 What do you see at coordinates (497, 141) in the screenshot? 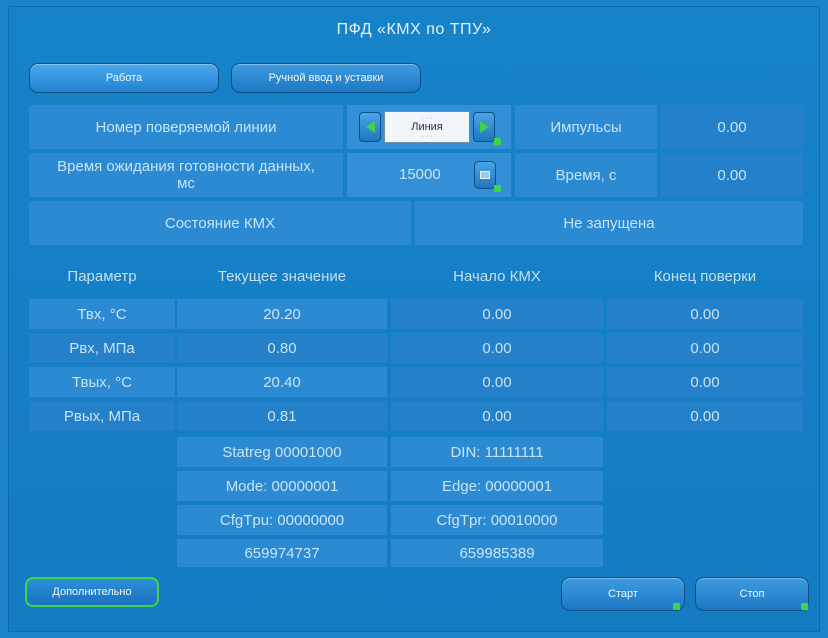
I see `next-line-indicator` at bounding box center [497, 141].